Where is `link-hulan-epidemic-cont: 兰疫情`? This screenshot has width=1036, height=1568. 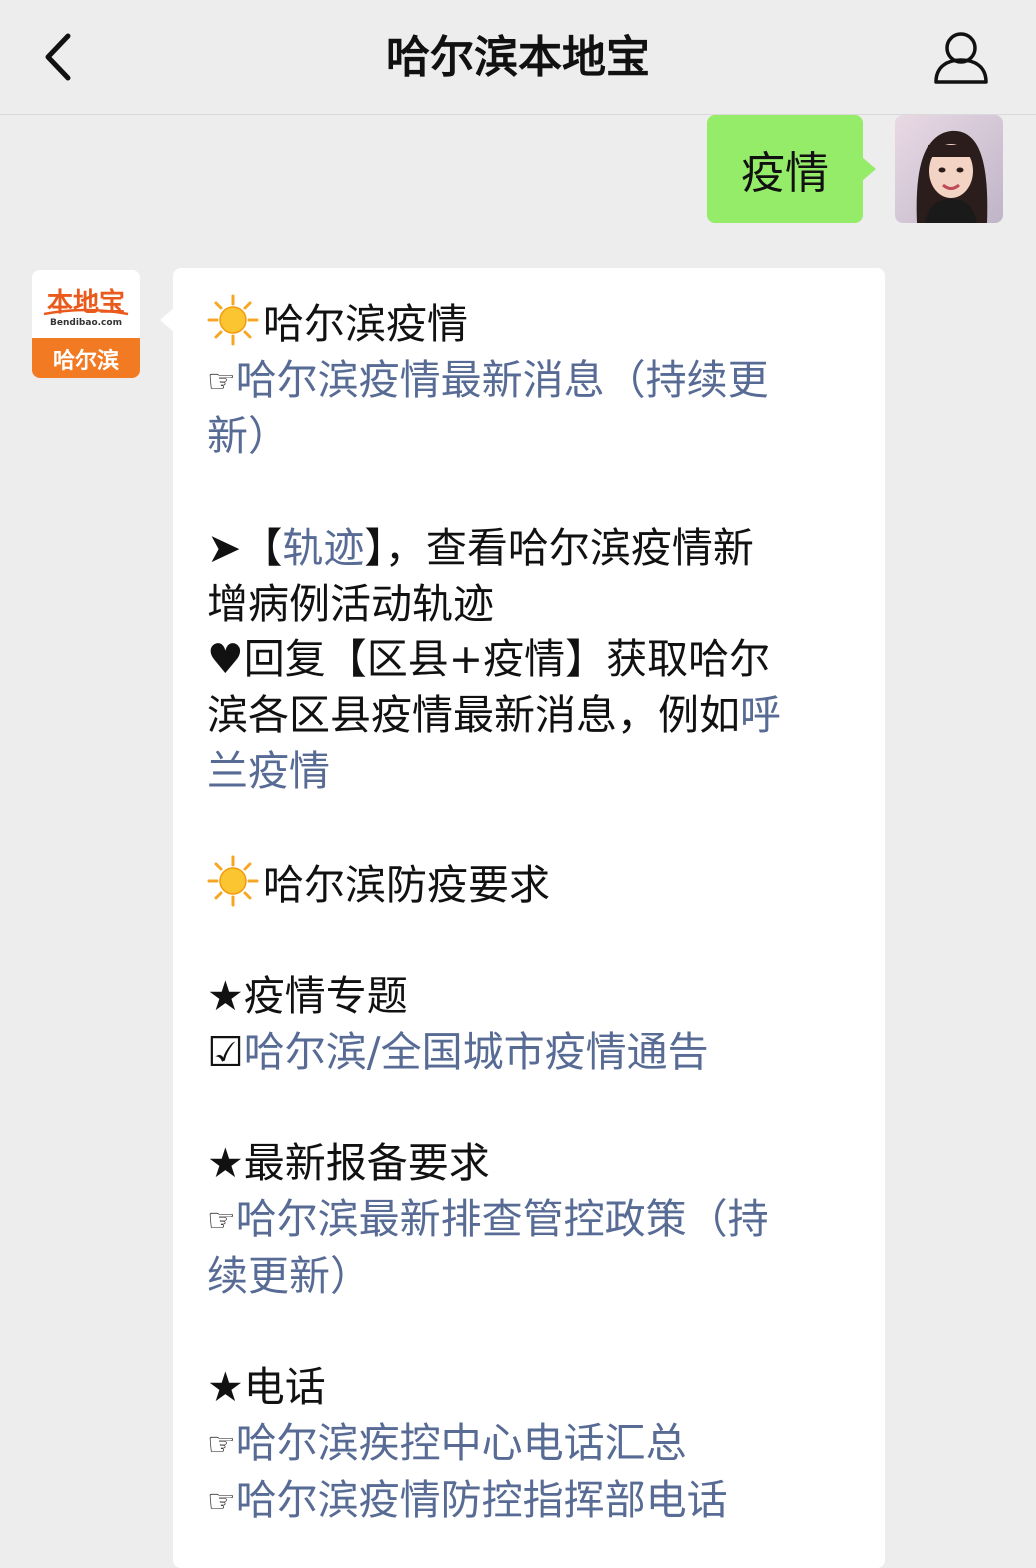
link-hulan-epidemic-cont: 兰疫情 is located at coordinates (268, 771).